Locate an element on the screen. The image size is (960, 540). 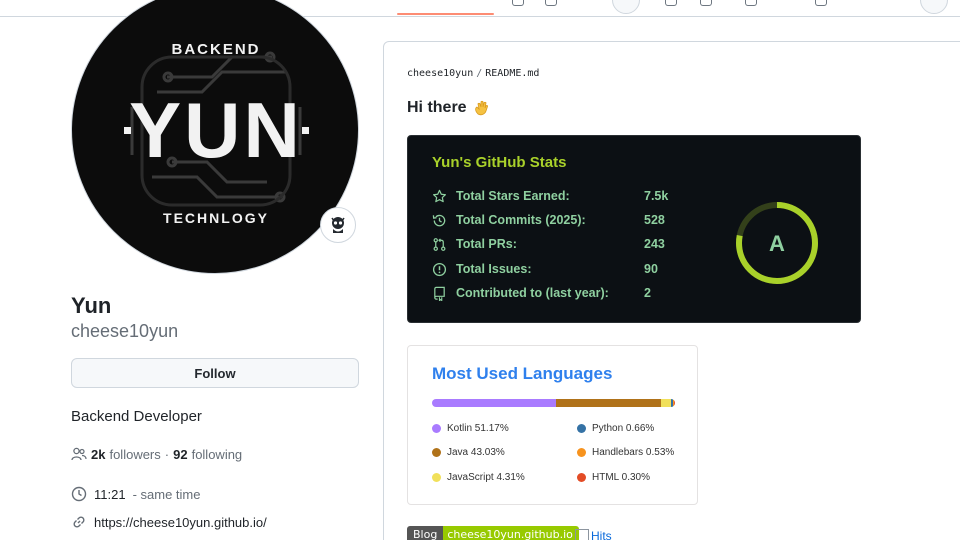
website-link: https://cheese10yun.github.io/ is located at coordinates (180, 522).